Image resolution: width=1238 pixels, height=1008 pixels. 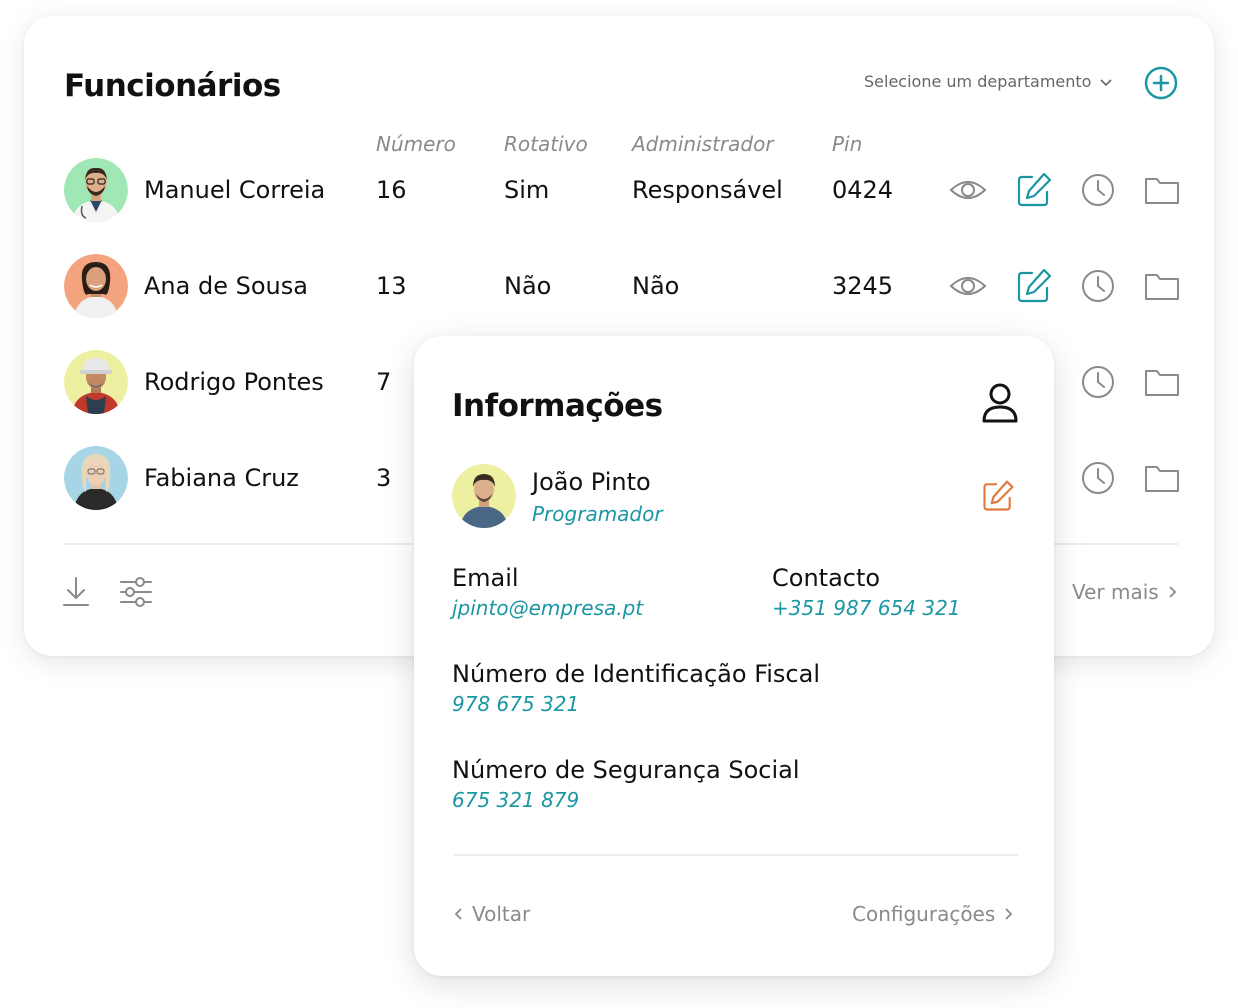 What do you see at coordinates (863, 286) in the screenshot?
I see `employee-pin: 3245` at bounding box center [863, 286].